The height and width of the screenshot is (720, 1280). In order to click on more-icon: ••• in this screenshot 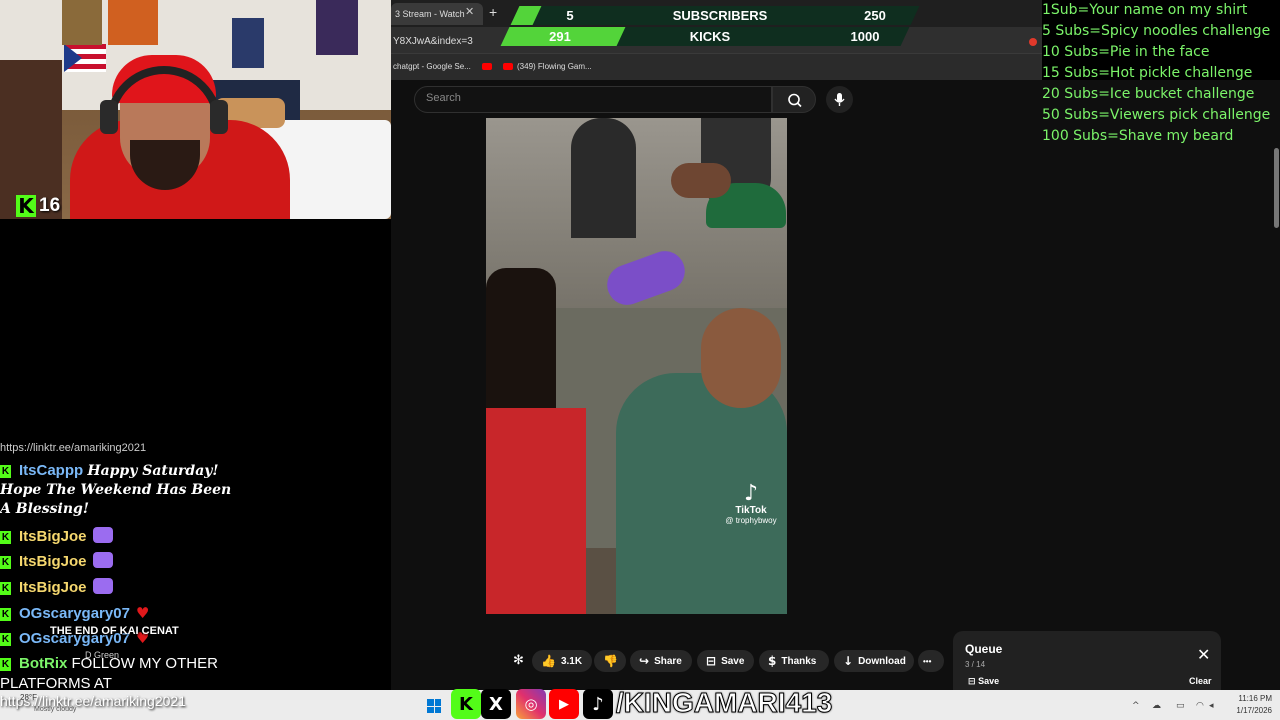, I will do `click(927, 661)`.